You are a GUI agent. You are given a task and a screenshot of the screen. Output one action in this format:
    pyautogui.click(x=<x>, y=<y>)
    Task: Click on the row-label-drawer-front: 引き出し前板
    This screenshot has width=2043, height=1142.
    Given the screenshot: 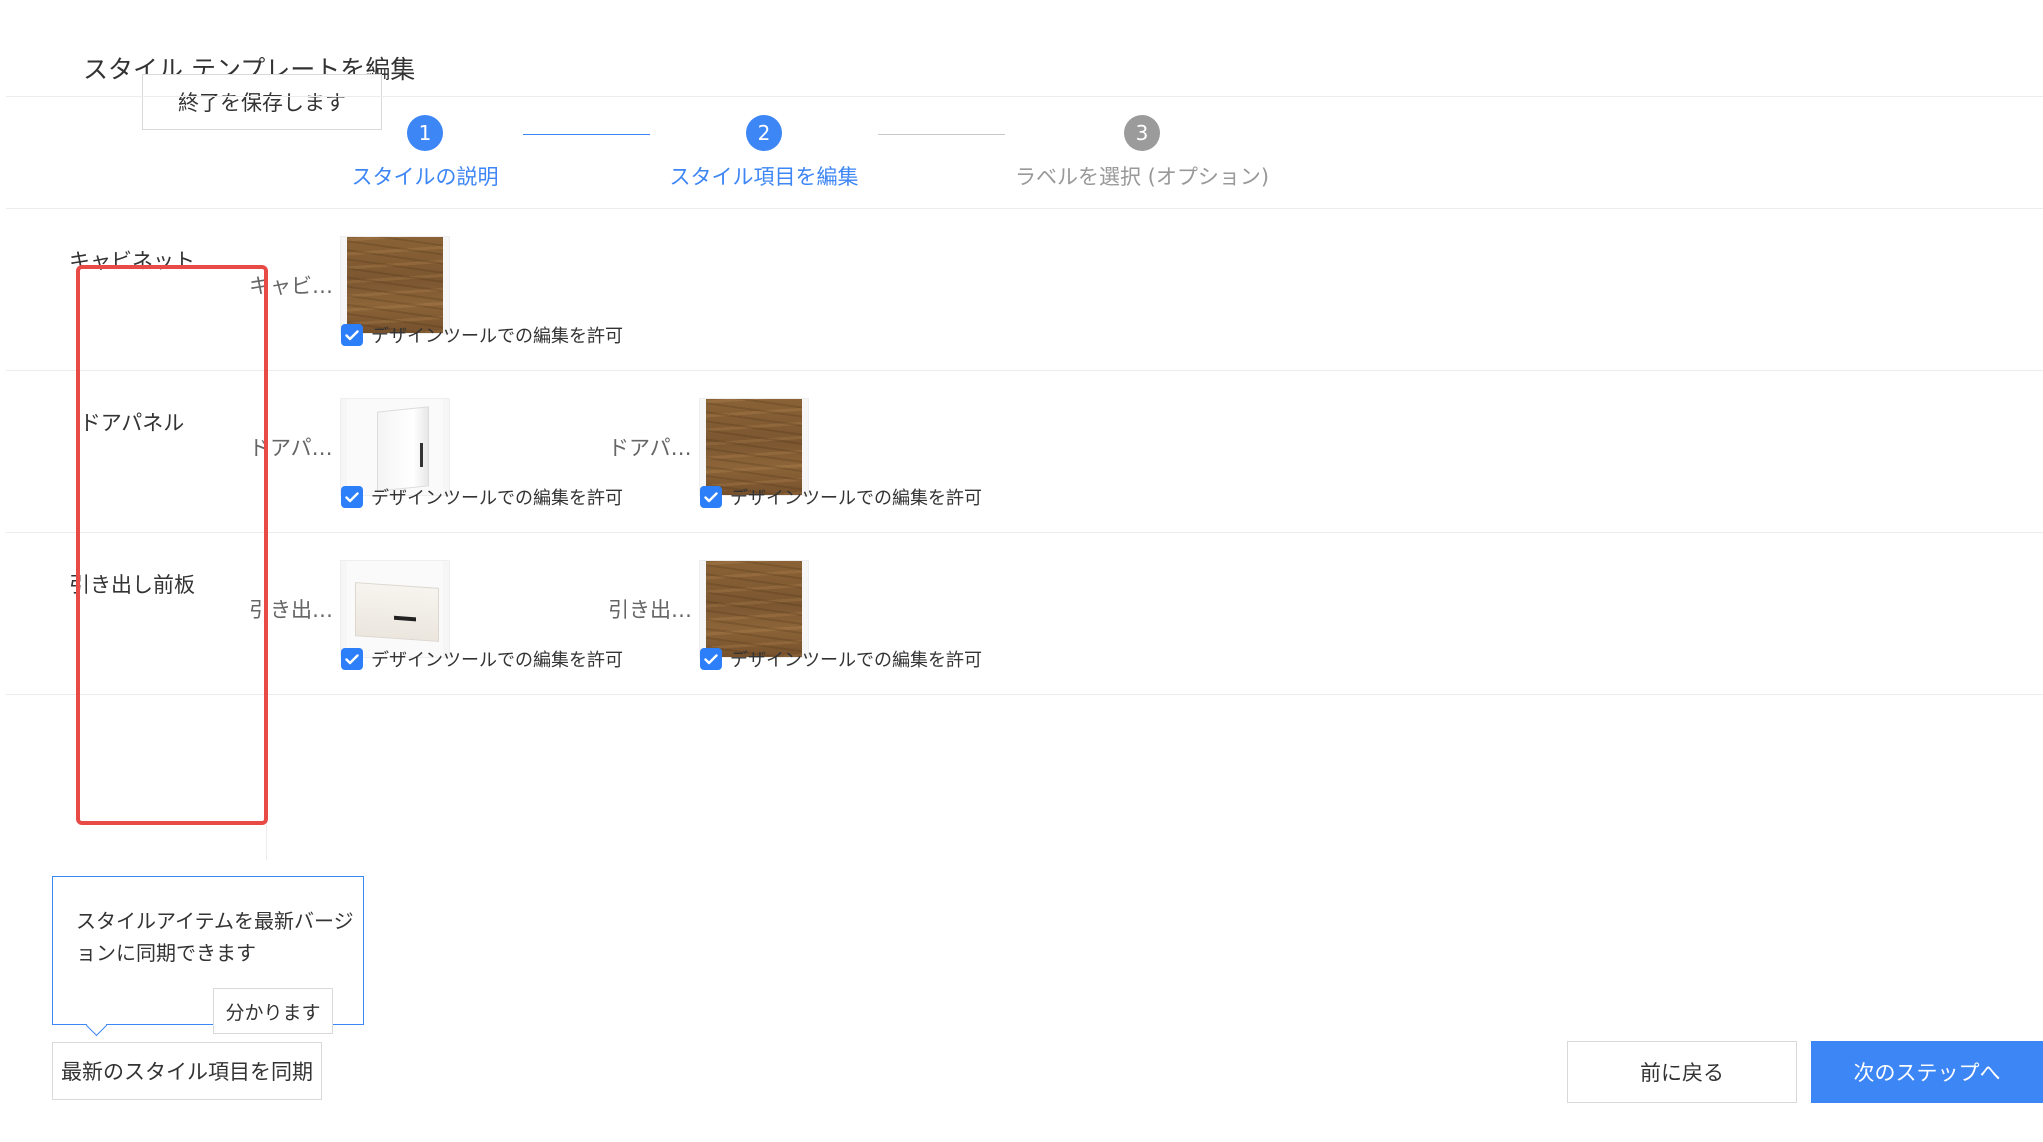 What is the action you would take?
    pyautogui.click(x=132, y=585)
    